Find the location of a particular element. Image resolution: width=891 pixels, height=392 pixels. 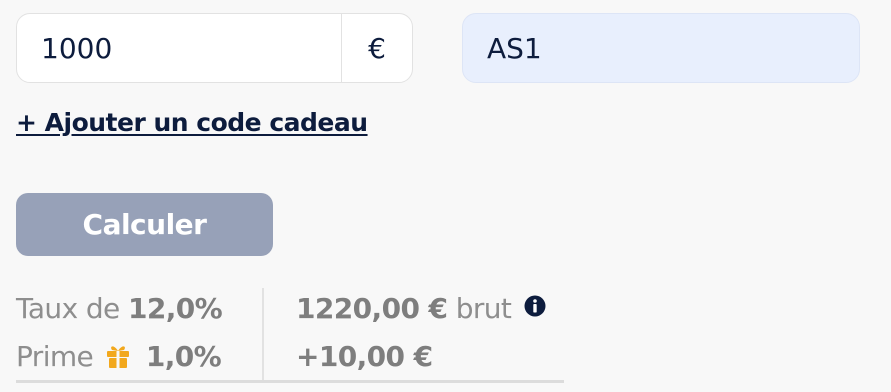

info-icon is located at coordinates (535, 306).